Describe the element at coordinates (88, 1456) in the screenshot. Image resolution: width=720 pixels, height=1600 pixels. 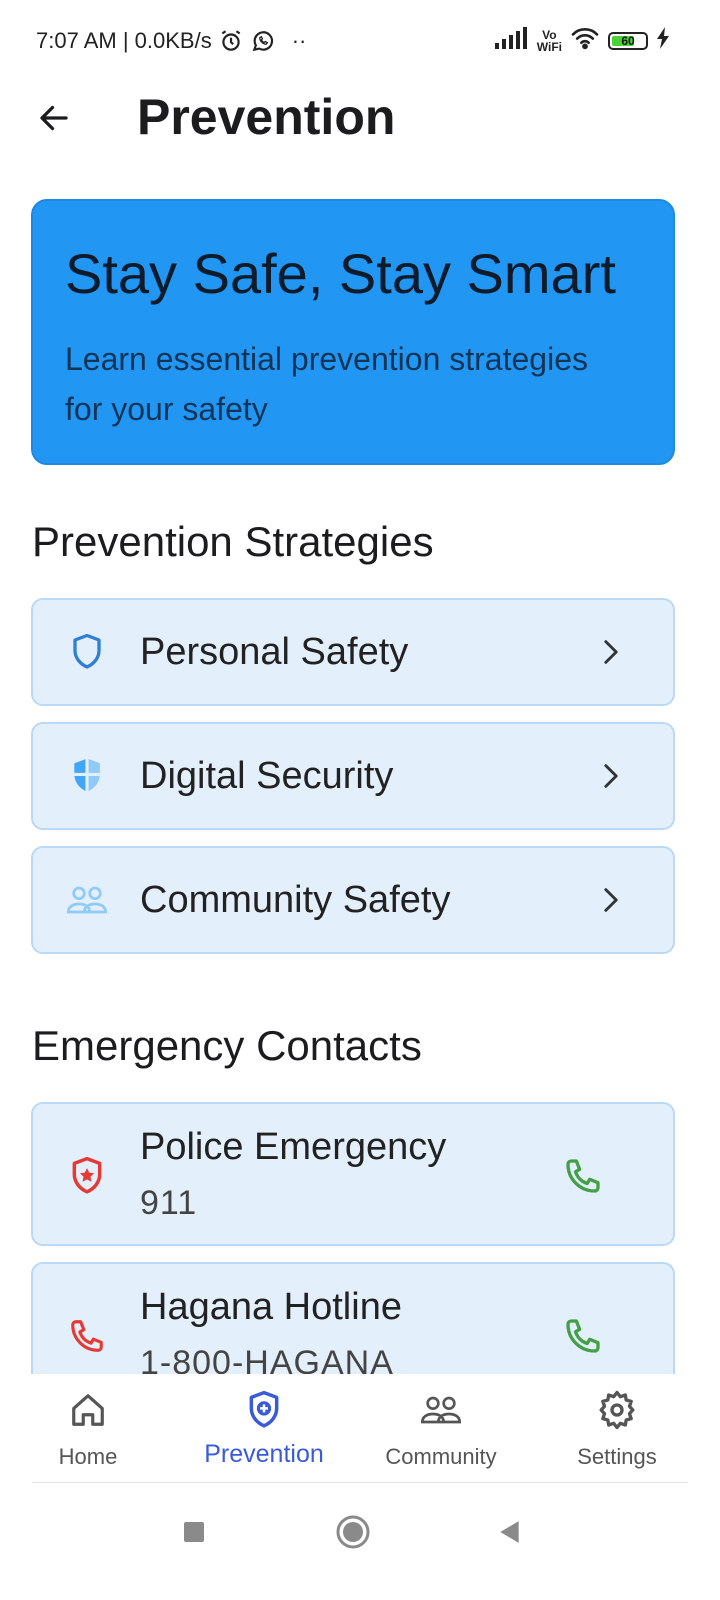
I see `nav-label: Home` at that location.